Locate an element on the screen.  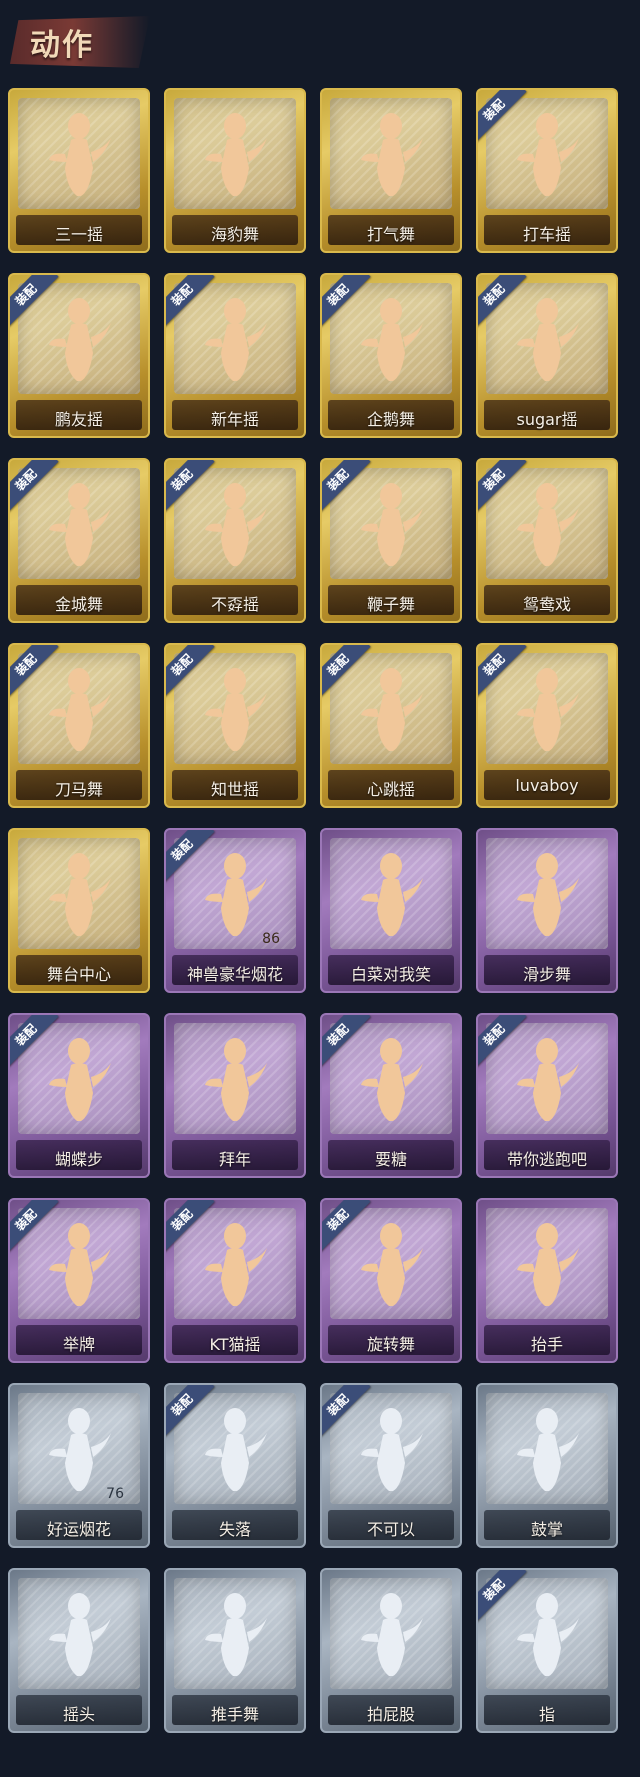
emote-card: 心跳摇 装配 is located at coordinates (391, 725).